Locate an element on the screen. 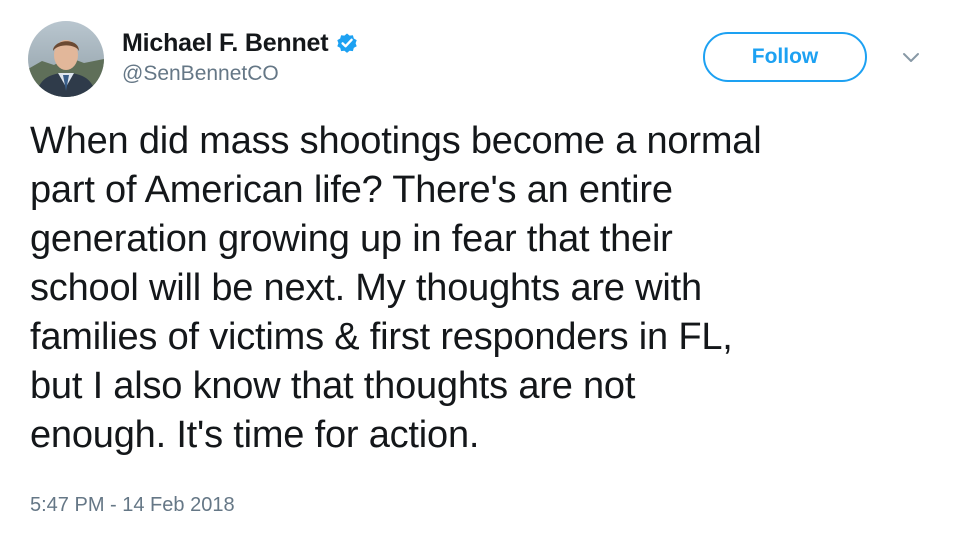 Image resolution: width=958 pixels, height=538 pixels. avatar is located at coordinates (66, 59).